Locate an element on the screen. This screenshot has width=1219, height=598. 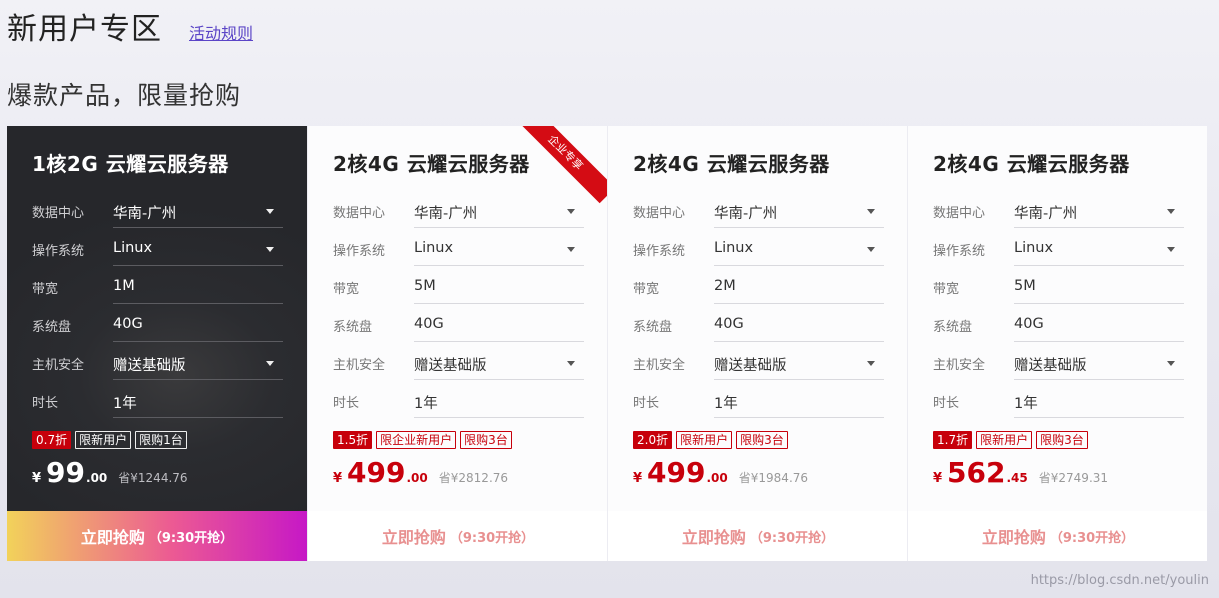
price: ¥ 499 .00 省¥2812.76 is located at coordinates (420, 473).